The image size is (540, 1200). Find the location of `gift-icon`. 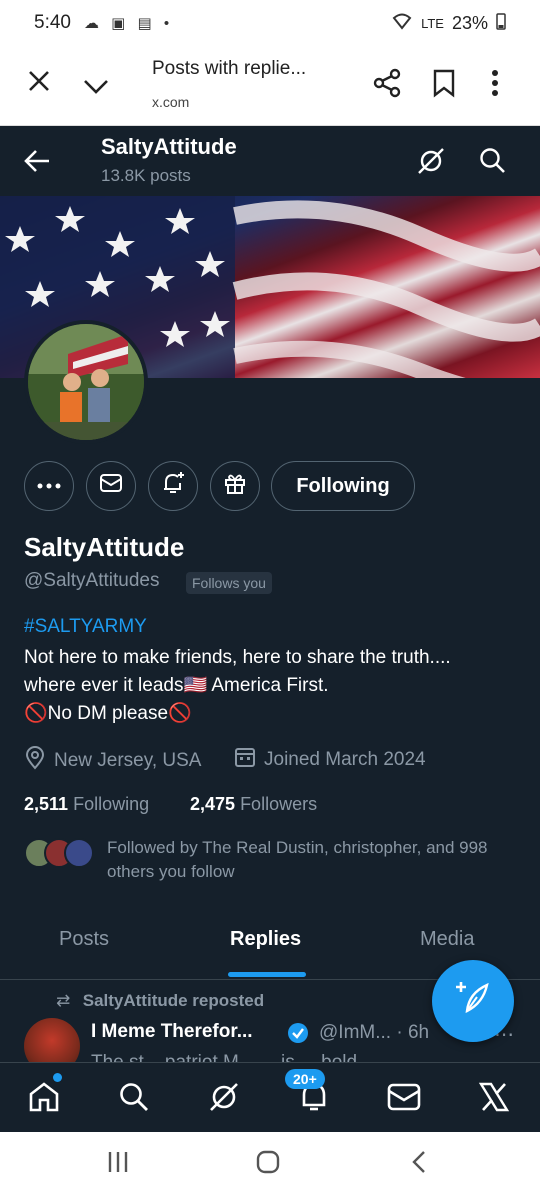

gift-icon is located at coordinates (235, 486).